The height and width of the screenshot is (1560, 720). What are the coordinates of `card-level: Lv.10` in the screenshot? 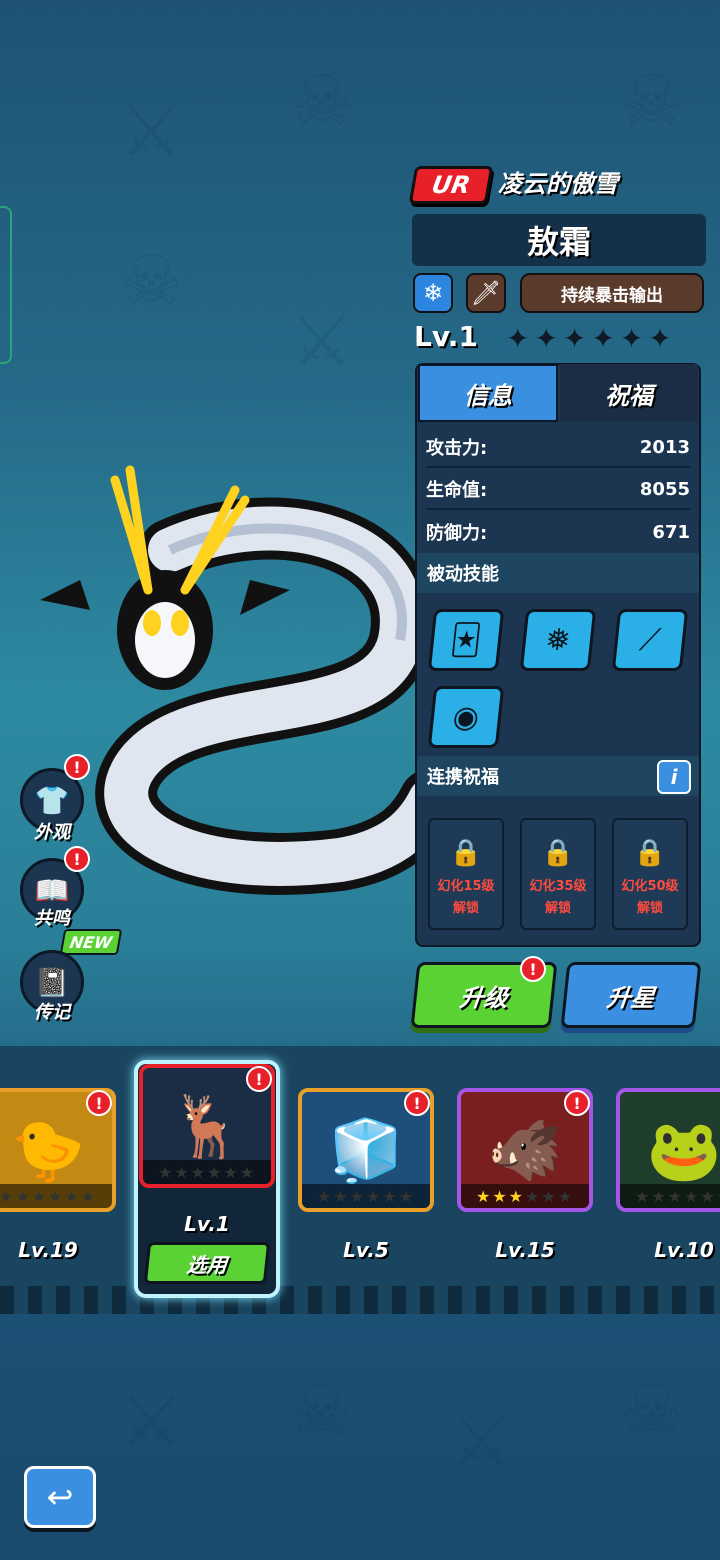 It's located at (684, 1250).